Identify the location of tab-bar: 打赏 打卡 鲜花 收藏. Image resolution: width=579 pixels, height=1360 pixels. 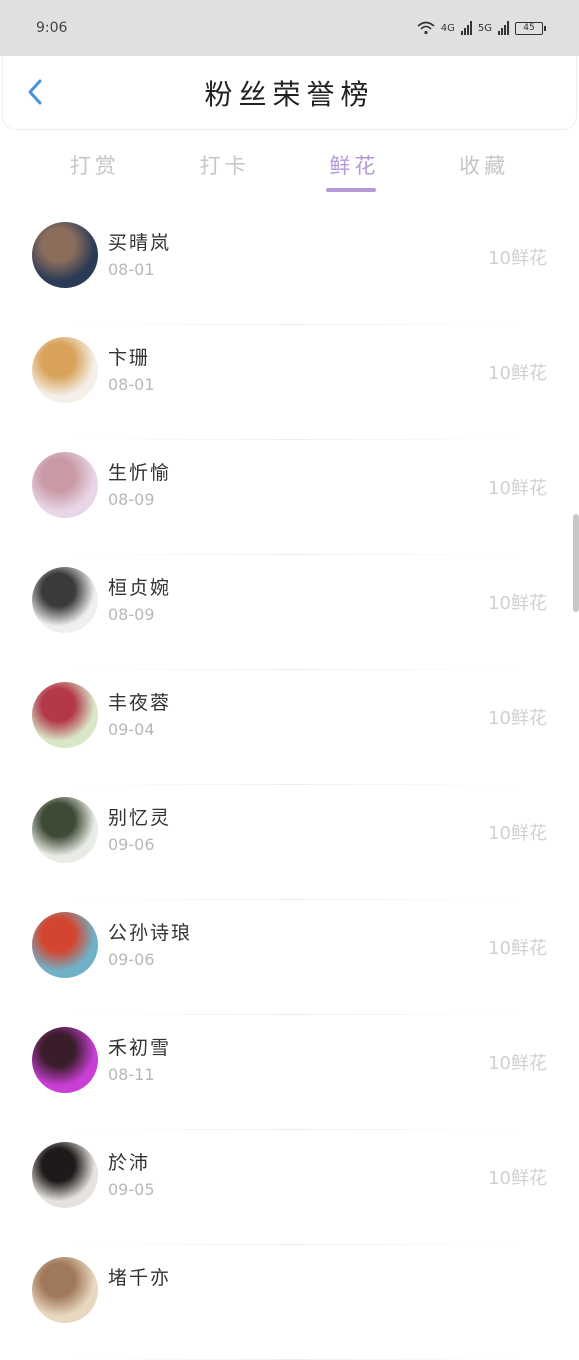
(289, 170).